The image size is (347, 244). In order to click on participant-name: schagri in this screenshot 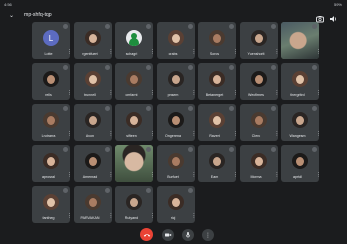, I will do `click(131, 54)`.